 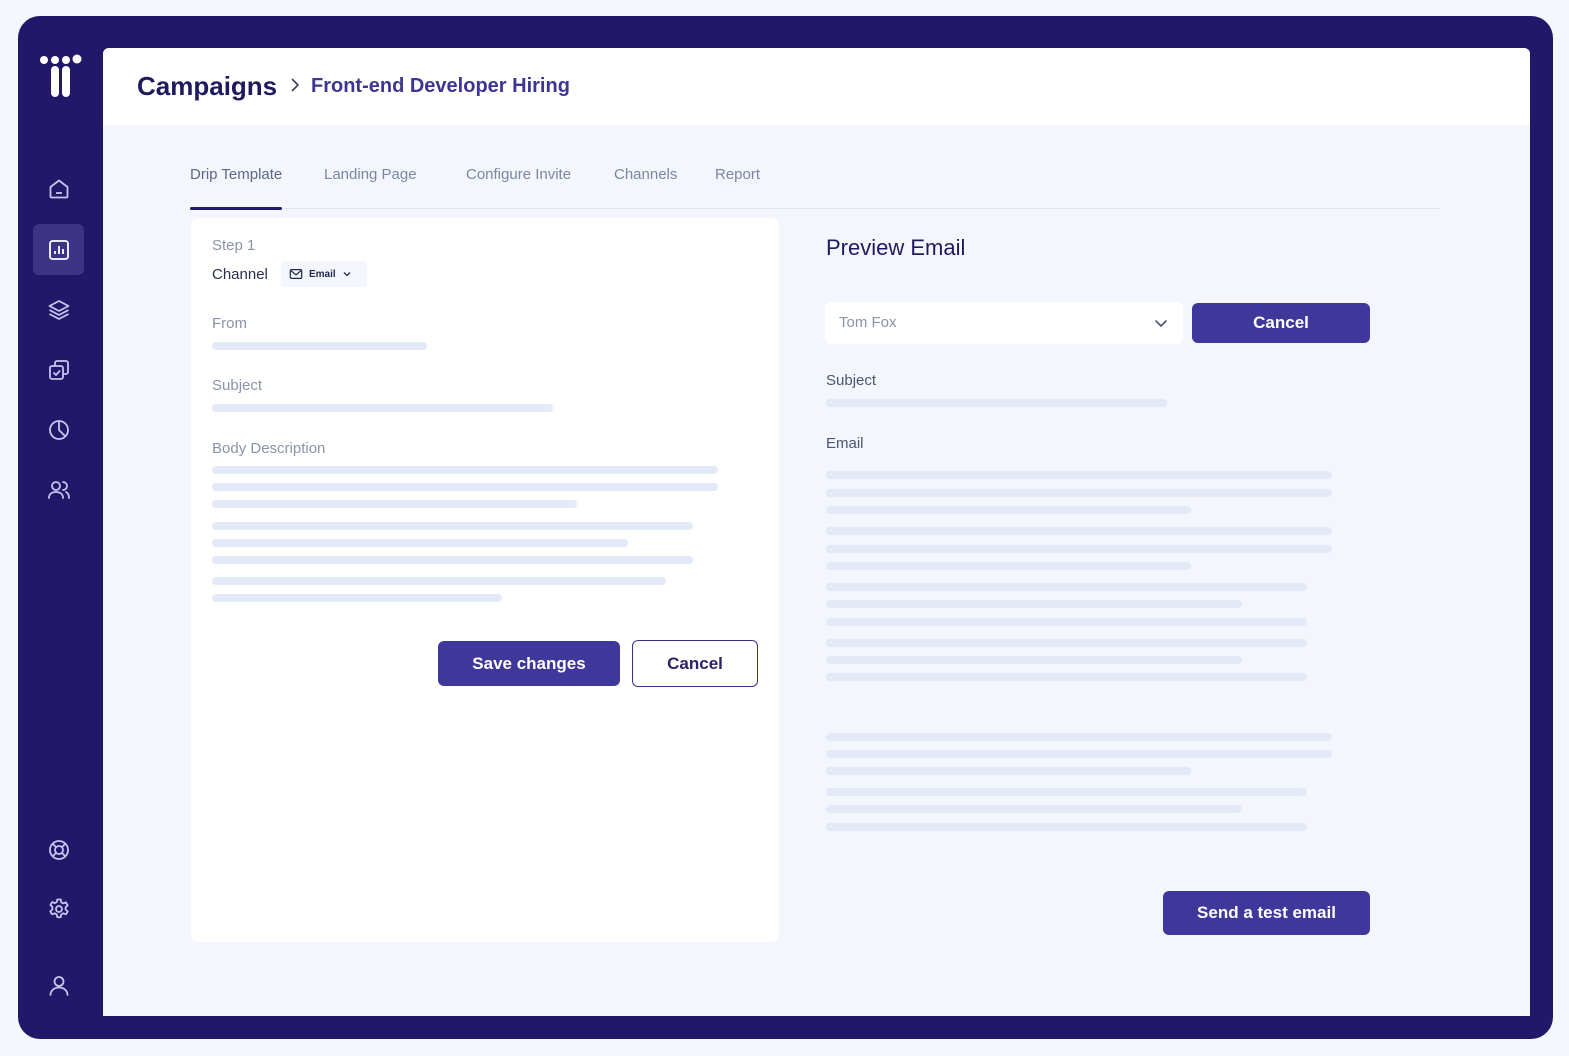 I want to click on preview-subject-label: Subject, so click(x=851, y=380).